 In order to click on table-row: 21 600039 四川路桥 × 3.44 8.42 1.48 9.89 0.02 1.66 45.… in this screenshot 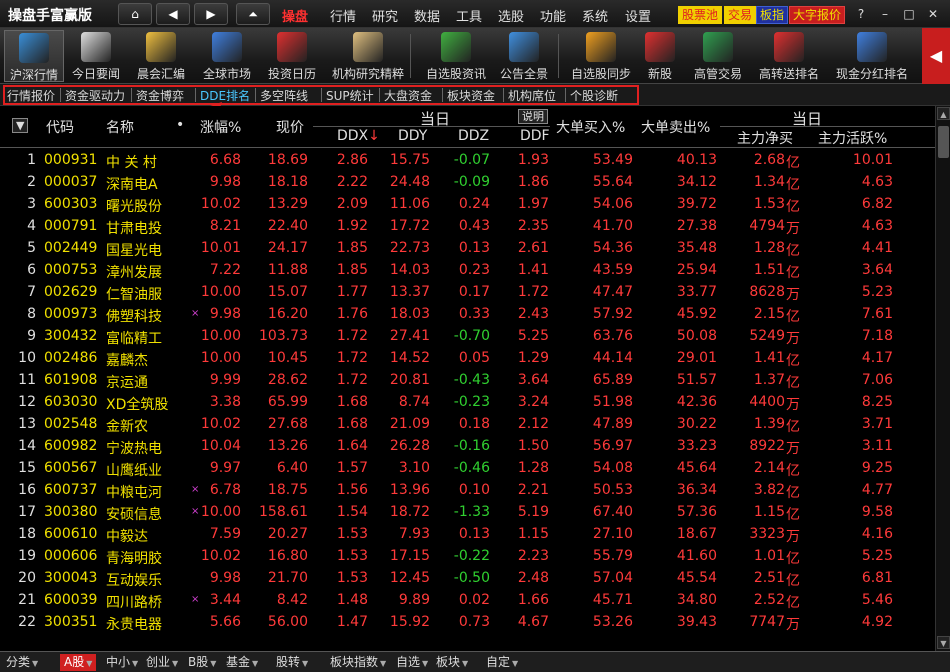, I will do `click(467, 600)`.